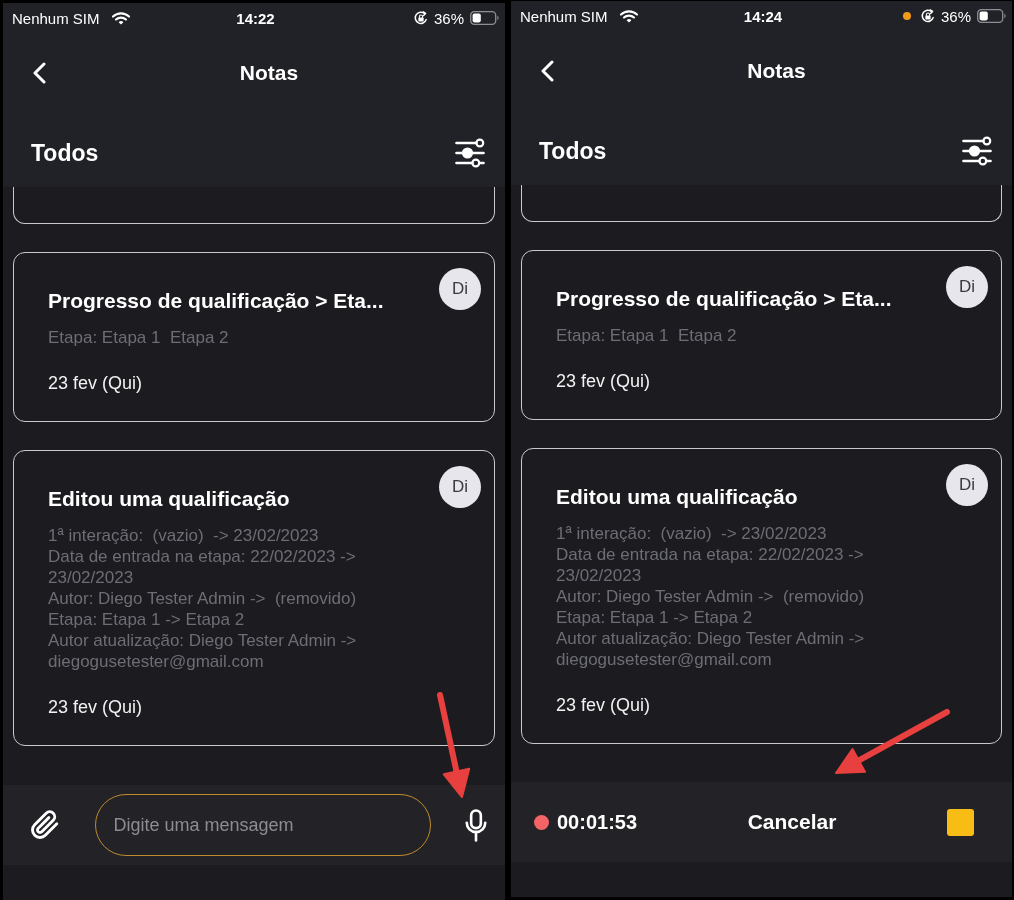 This screenshot has height=900, width=1014. What do you see at coordinates (597, 822) in the screenshot?
I see `recording-timer: 00:01:53` at bounding box center [597, 822].